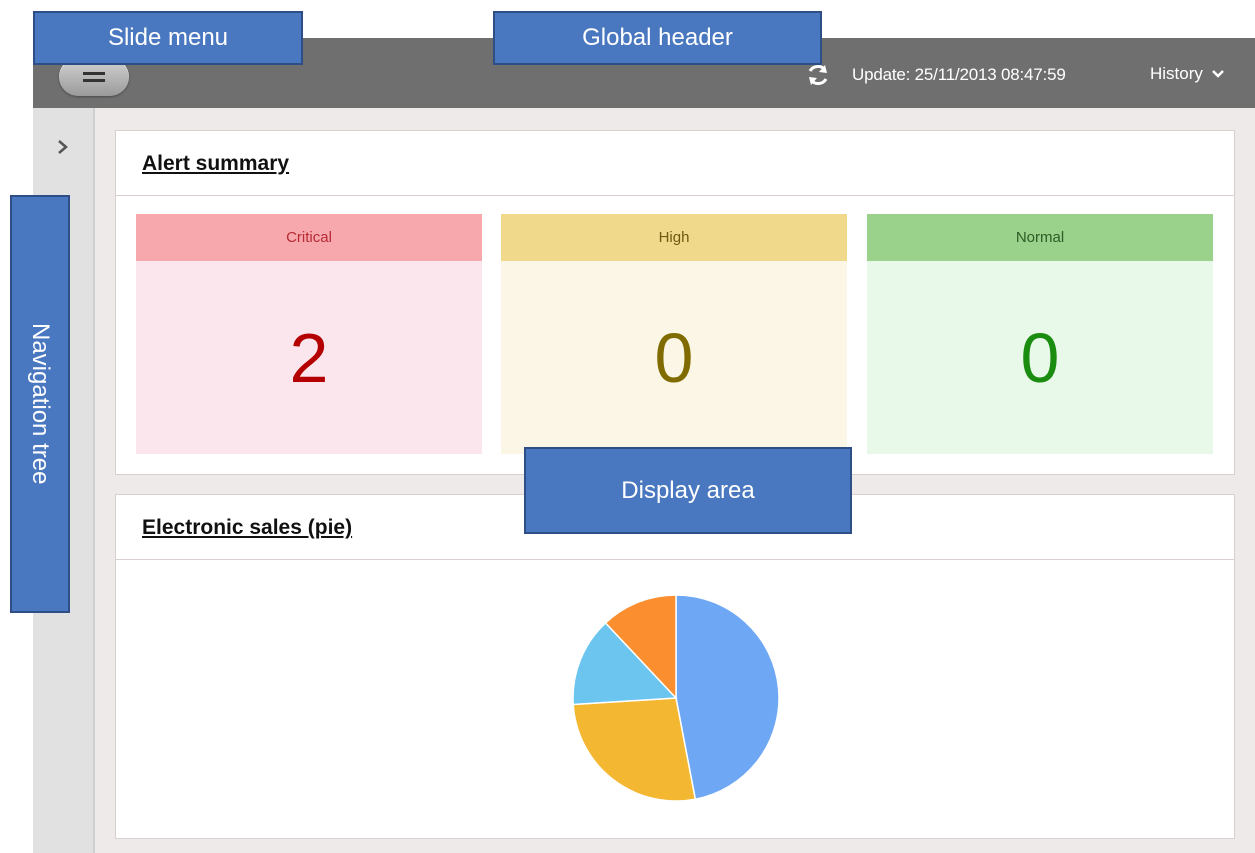 The height and width of the screenshot is (853, 1255). I want to click on chevron-right-icon, so click(63, 147).